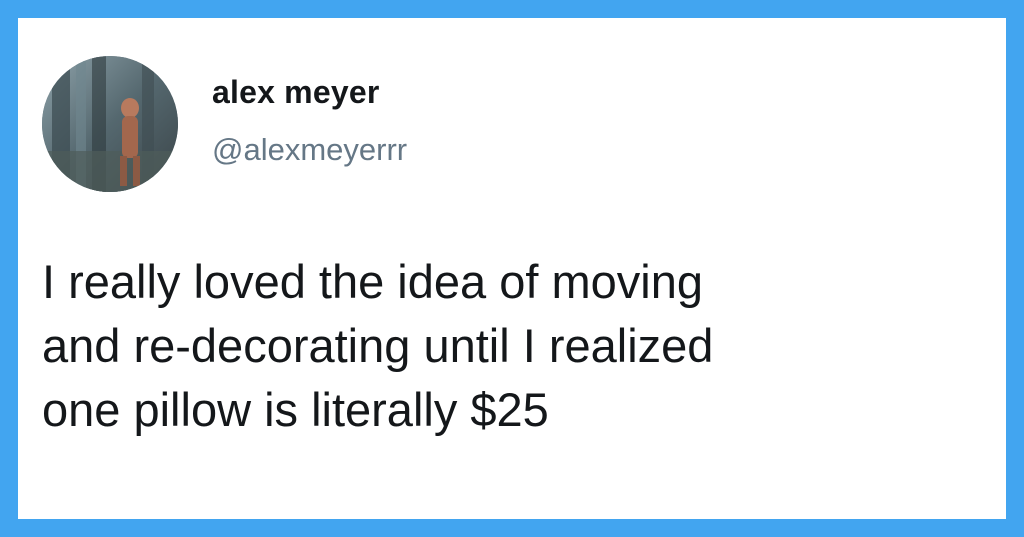  I want to click on avatar, so click(110, 124).